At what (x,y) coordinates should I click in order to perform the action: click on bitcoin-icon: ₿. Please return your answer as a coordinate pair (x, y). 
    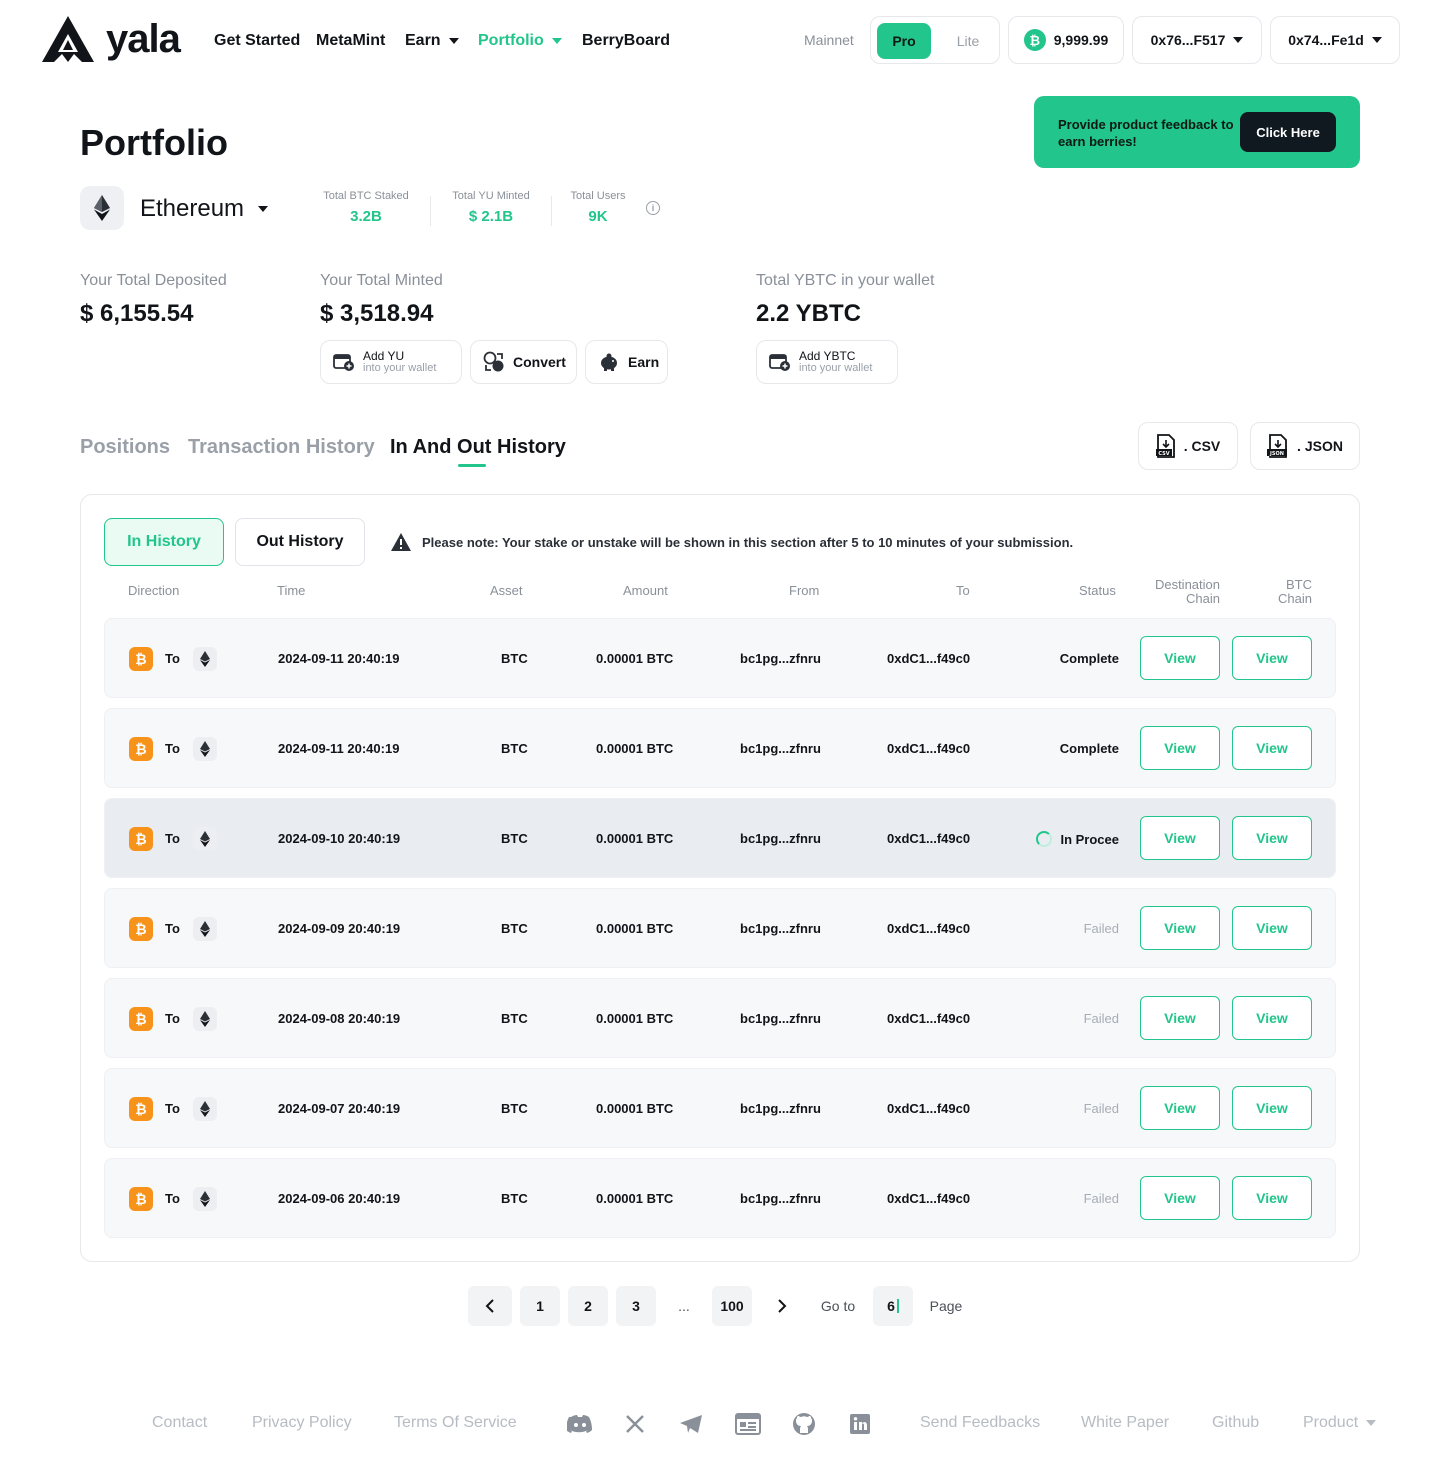
    Looking at the image, I should click on (141, 839).